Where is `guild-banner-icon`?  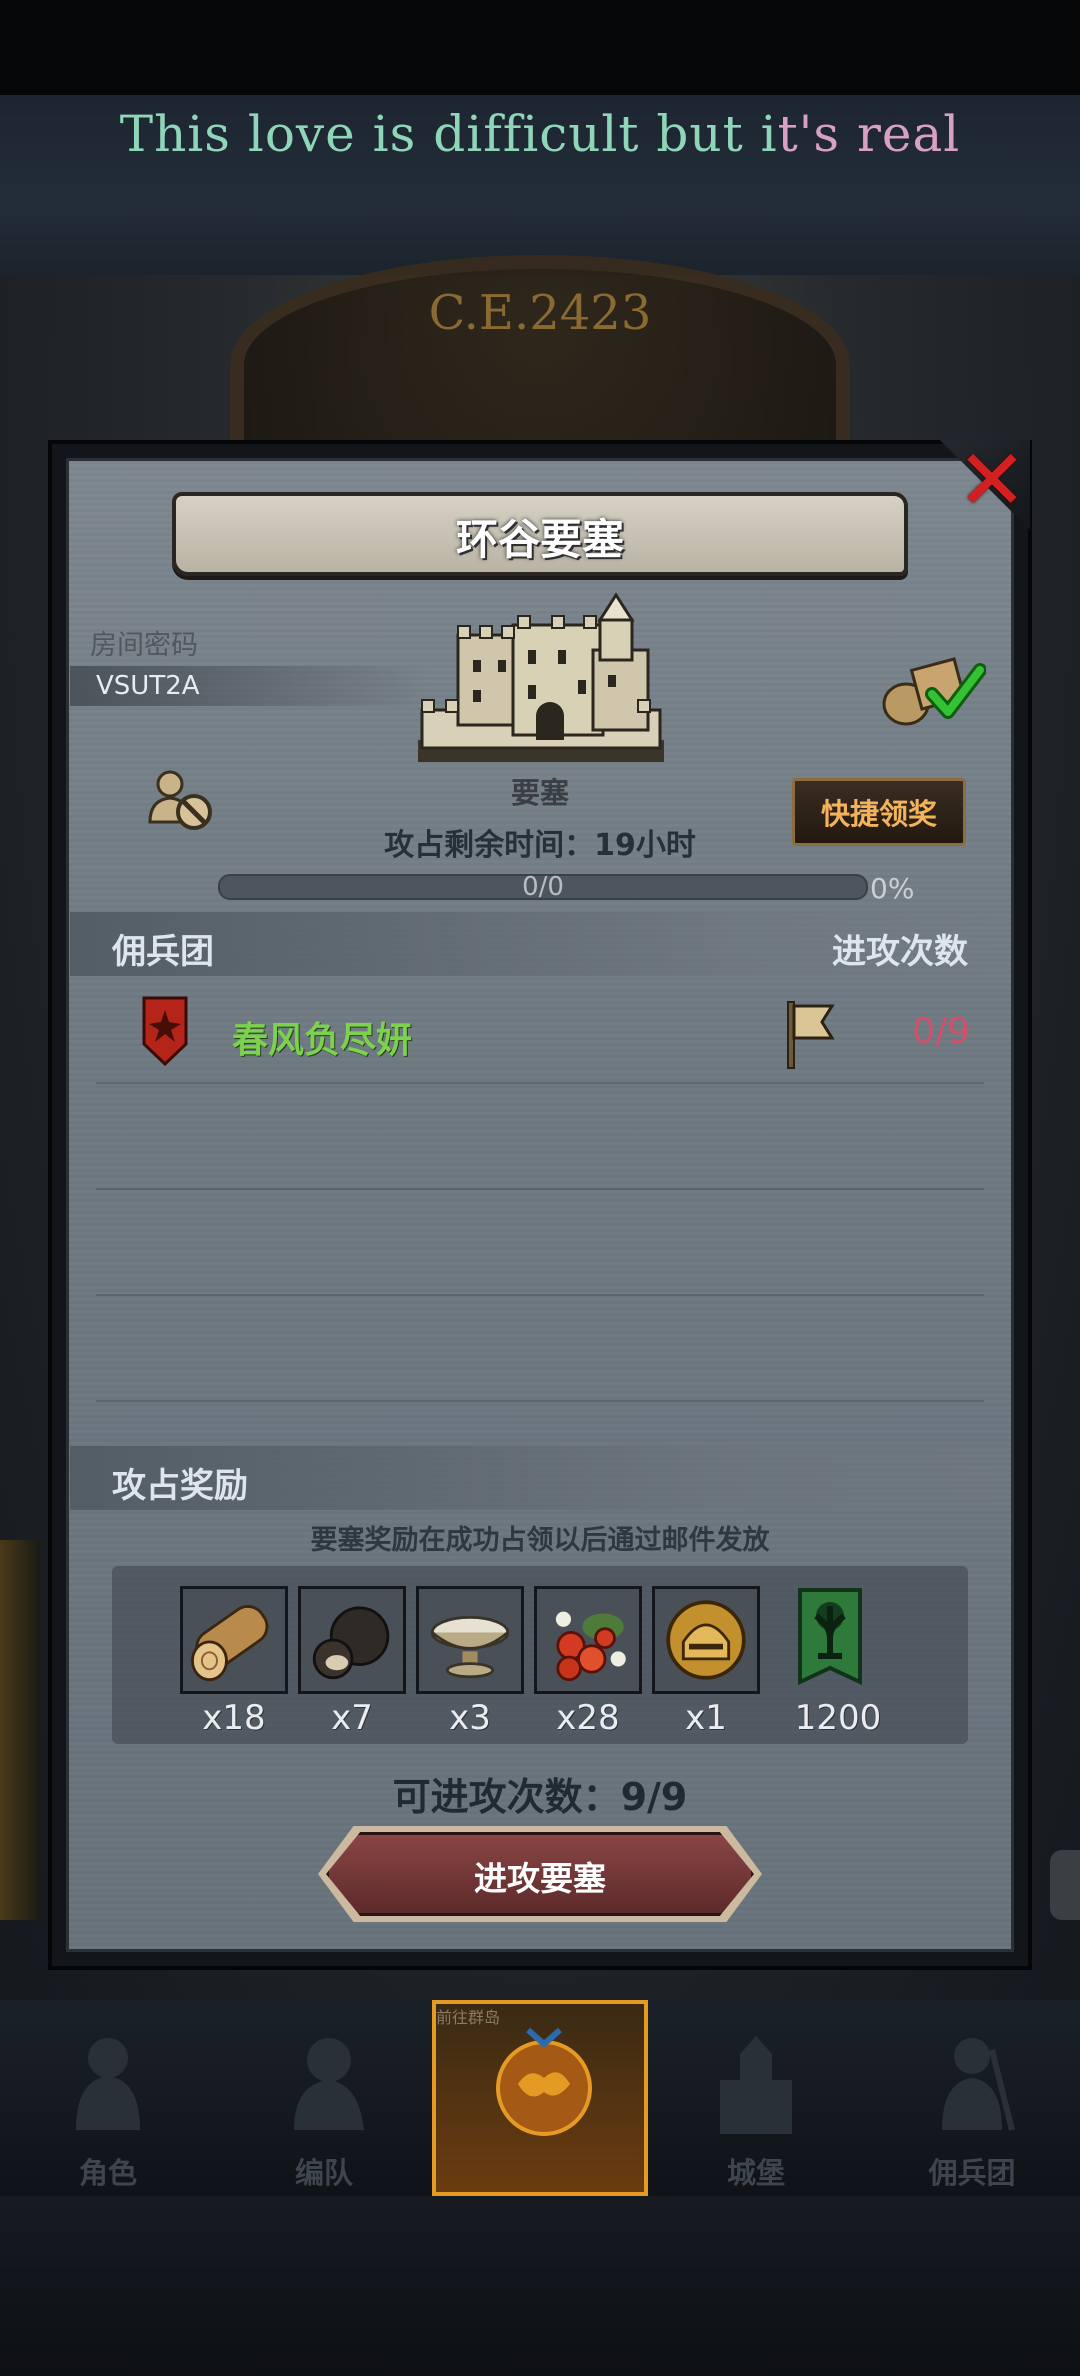 guild-banner-icon is located at coordinates (830, 1637).